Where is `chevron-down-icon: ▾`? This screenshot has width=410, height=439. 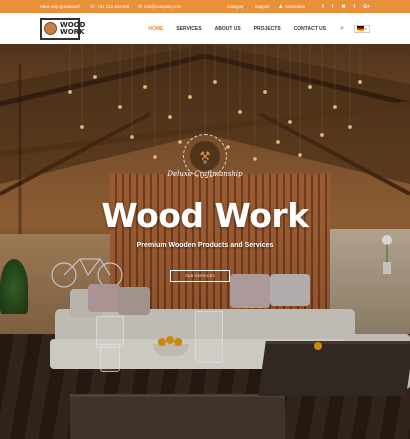
chevron-down-icon: ▾ is located at coordinates (366, 28).